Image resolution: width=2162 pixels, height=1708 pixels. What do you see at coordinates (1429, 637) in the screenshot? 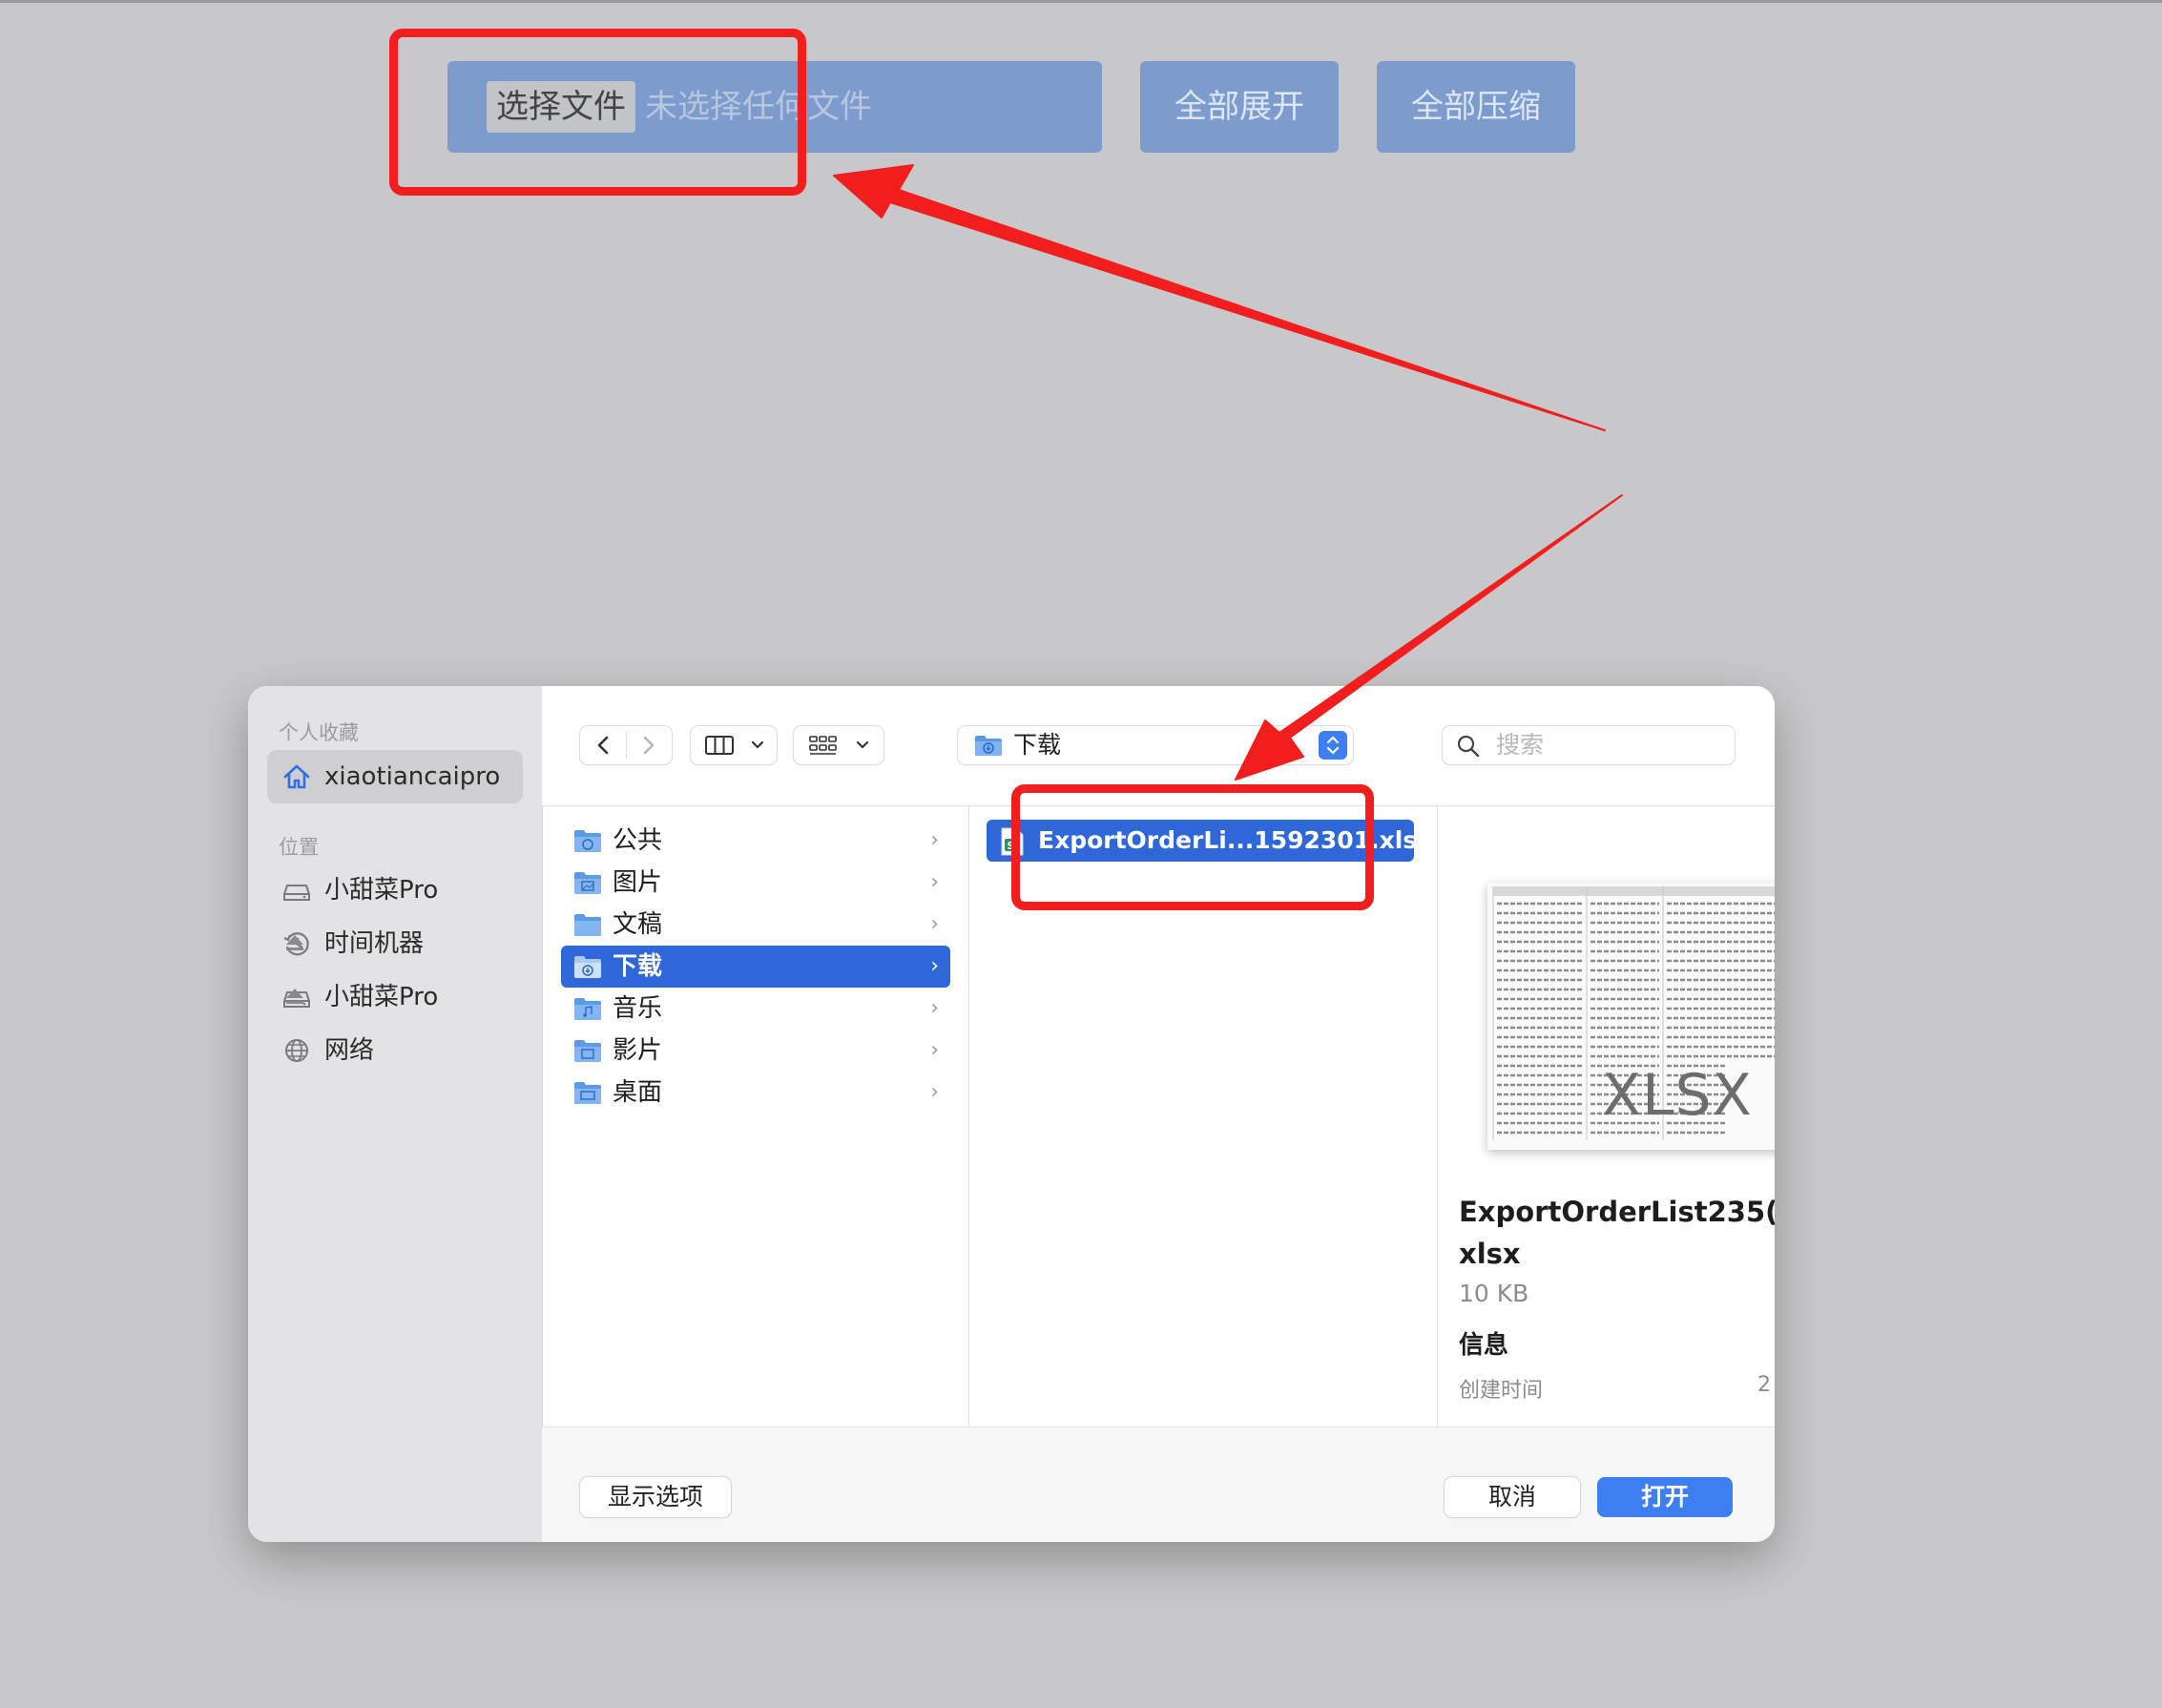
I see `annotation-arrow-to-file` at bounding box center [1429, 637].